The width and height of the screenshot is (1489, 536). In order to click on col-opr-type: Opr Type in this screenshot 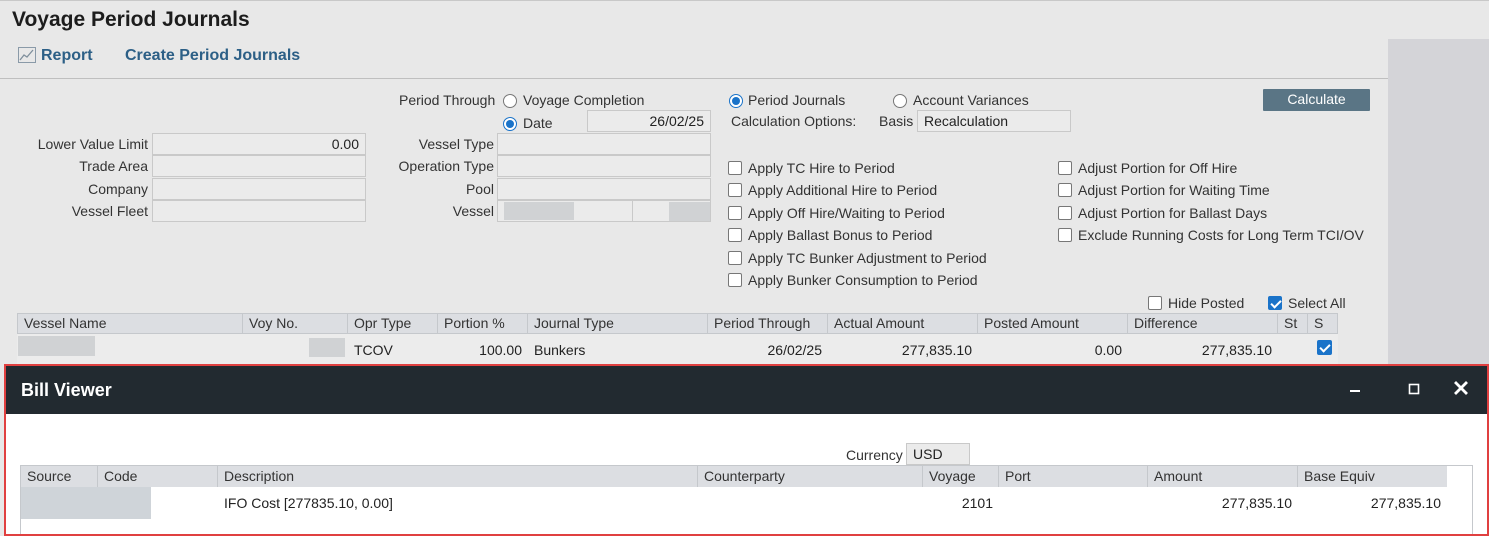, I will do `click(393, 323)`.